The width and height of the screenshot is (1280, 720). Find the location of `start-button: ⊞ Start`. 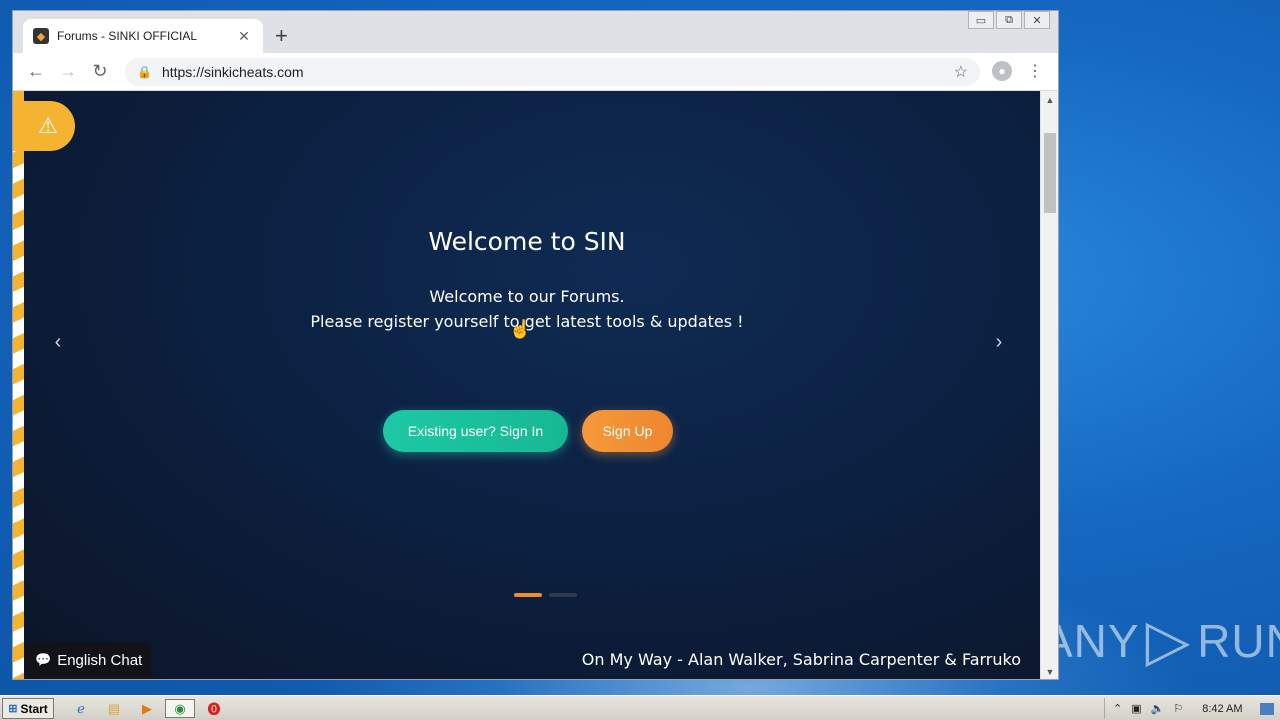

start-button: ⊞ Start is located at coordinates (28, 708).